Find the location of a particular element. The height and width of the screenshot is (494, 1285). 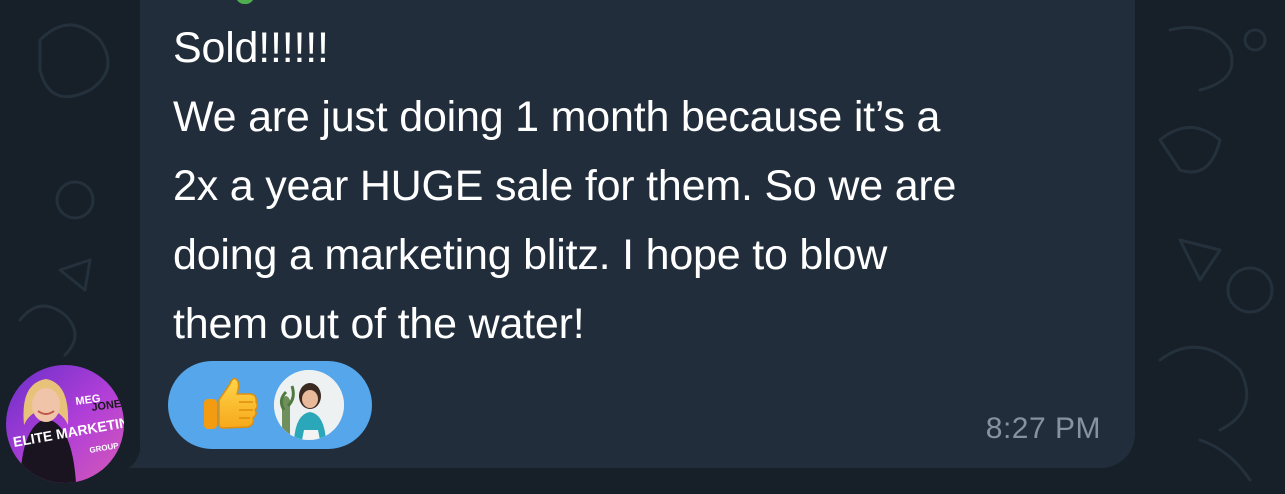

message-line: them out of the water! is located at coordinates (379, 324).